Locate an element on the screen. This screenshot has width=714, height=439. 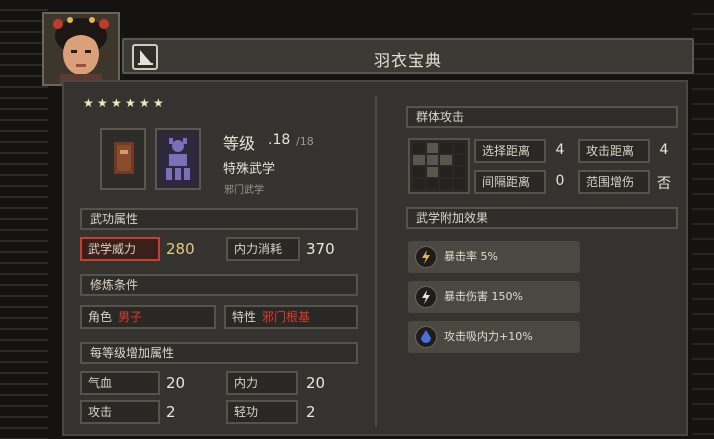
background-texture-right is located at coordinates (703, 219).